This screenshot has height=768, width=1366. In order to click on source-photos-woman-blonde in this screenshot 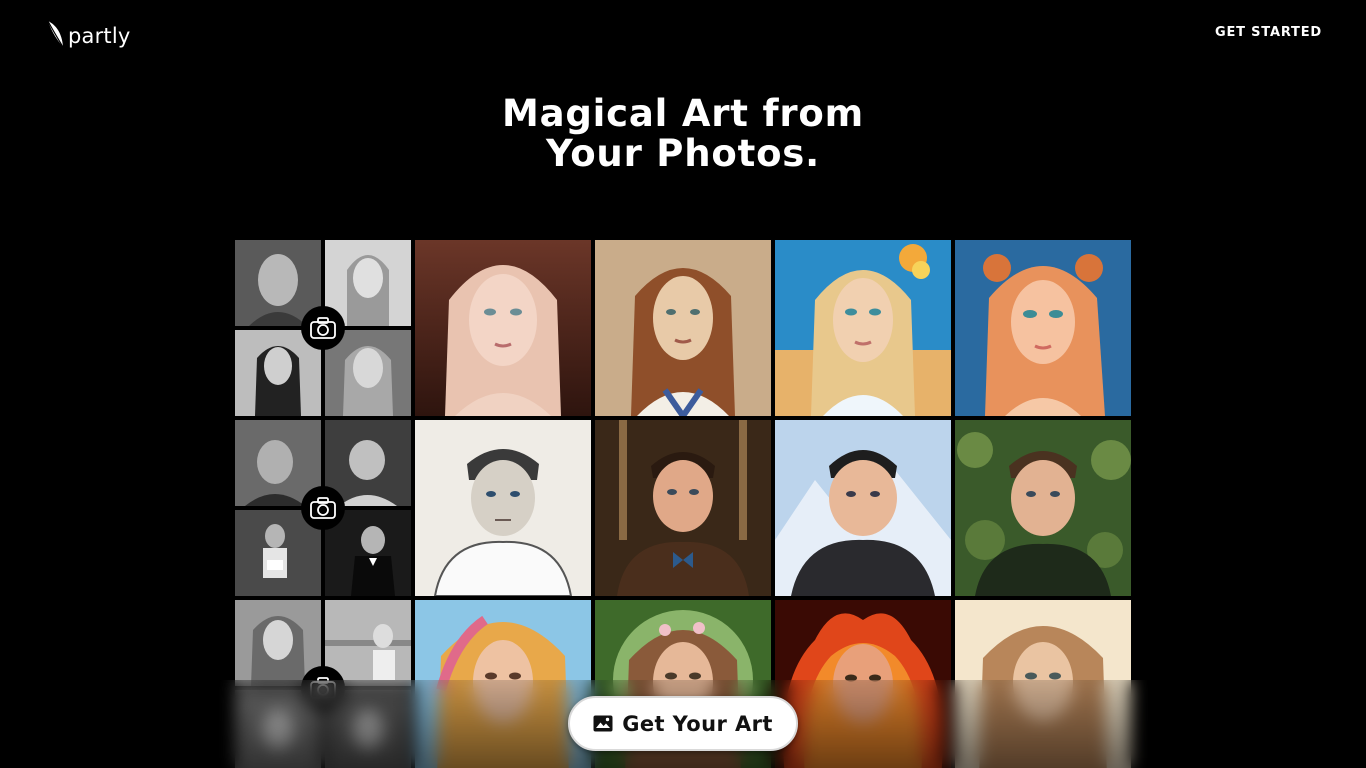, I will do `click(323, 328)`.